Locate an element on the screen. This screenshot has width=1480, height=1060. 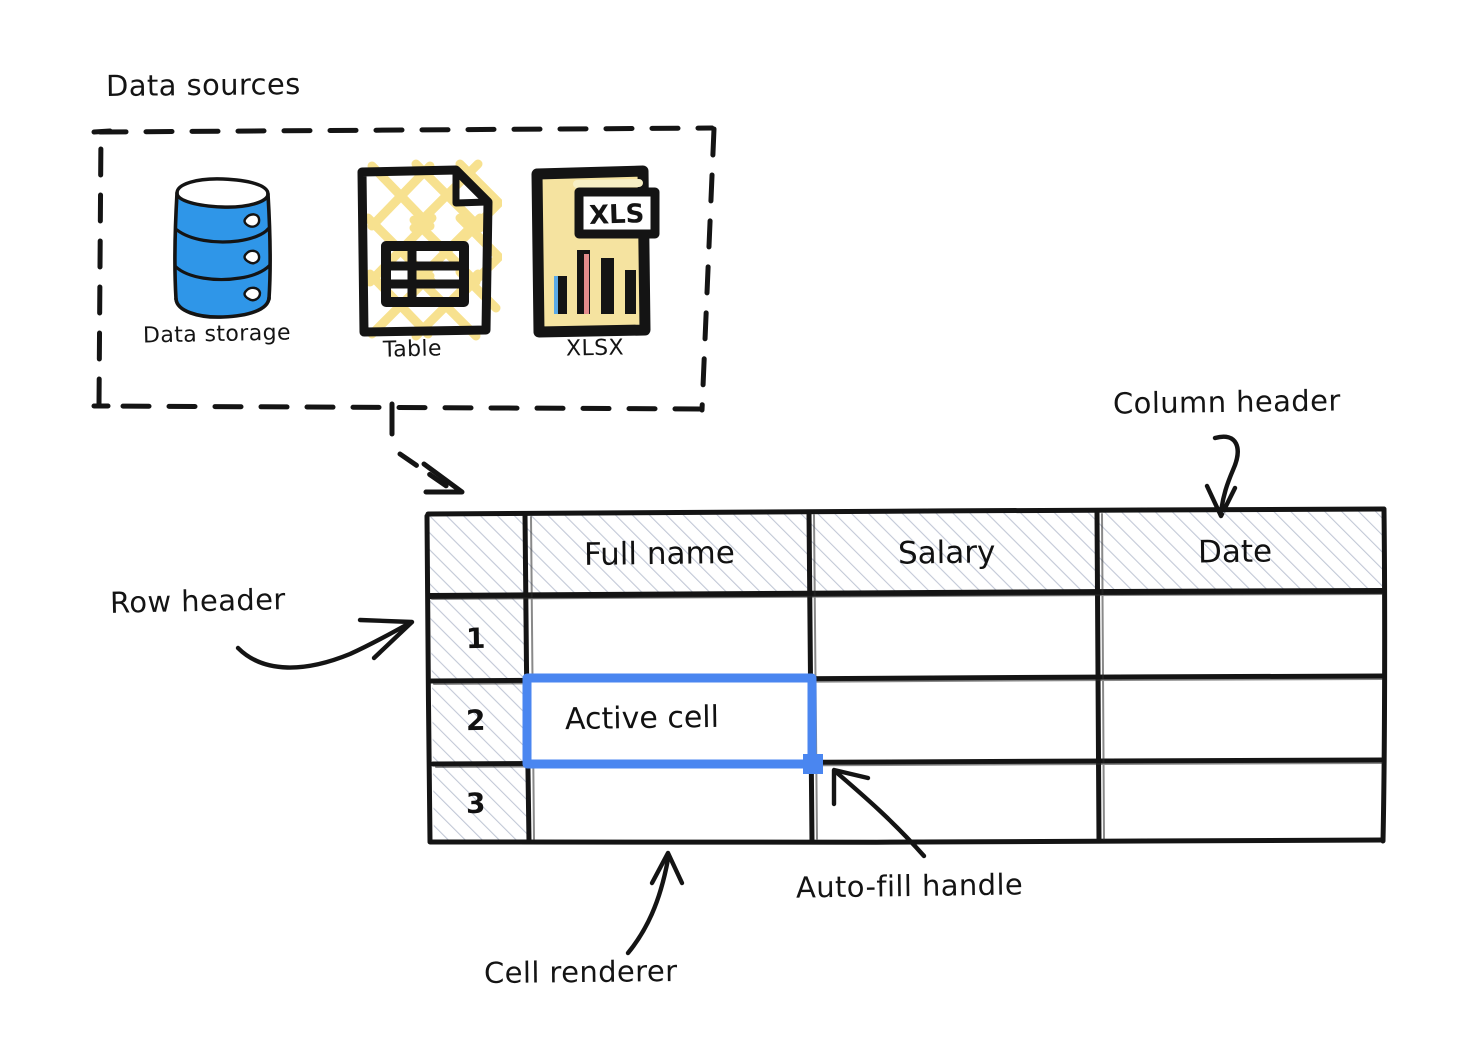
row-header-text-2: 2 is located at coordinates (476, 720).